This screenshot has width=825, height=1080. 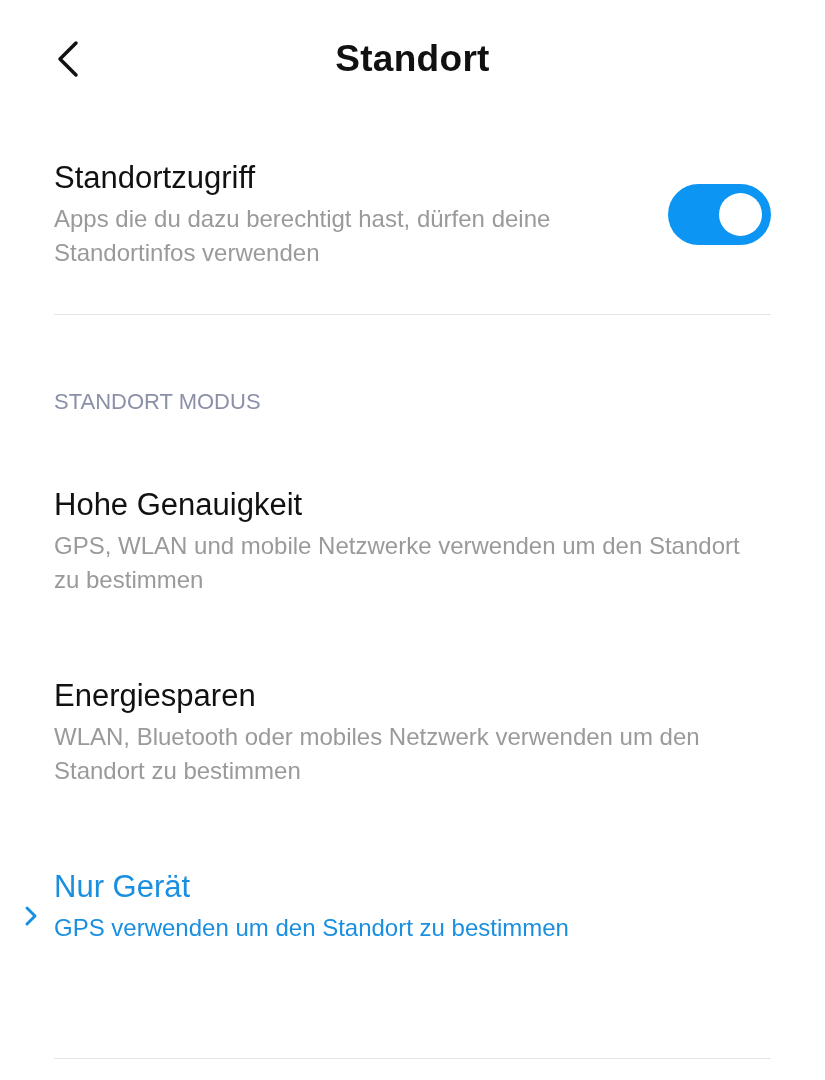 I want to click on back-icon, so click(x=68, y=59).